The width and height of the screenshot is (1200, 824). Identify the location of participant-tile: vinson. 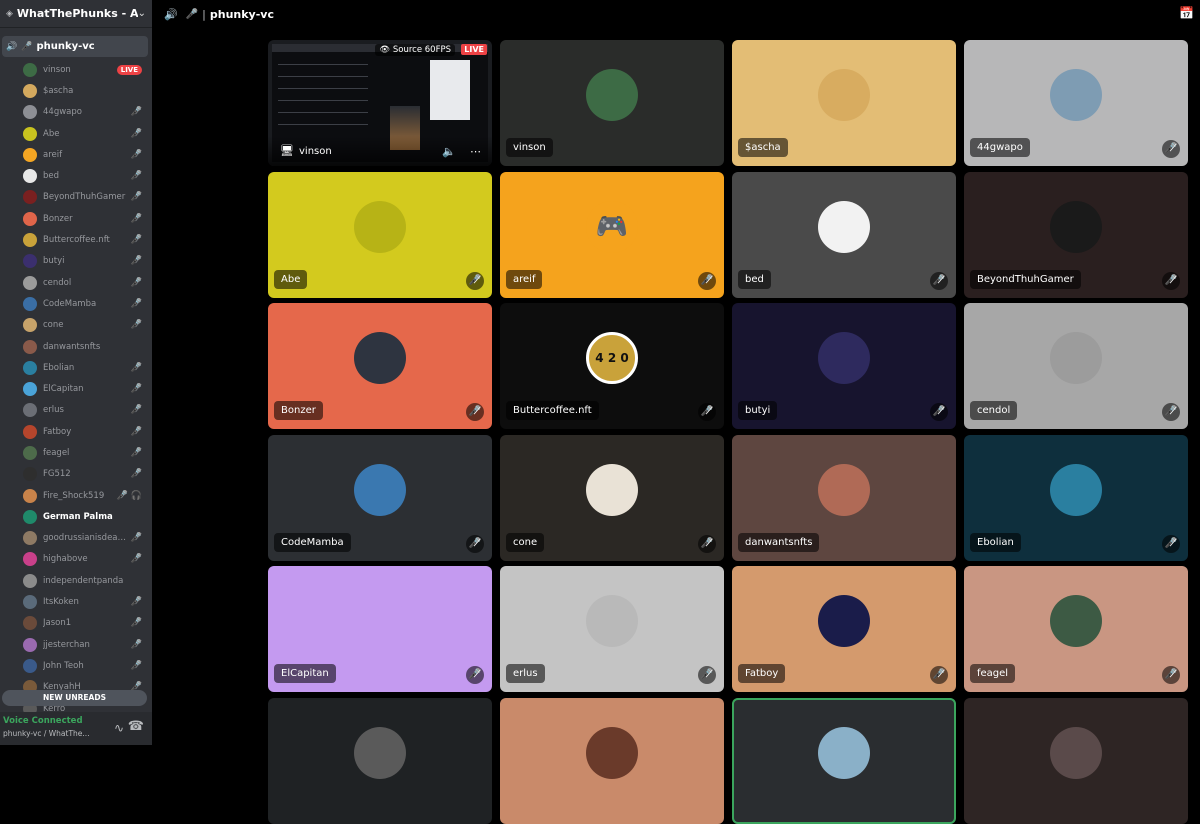
(612, 103).